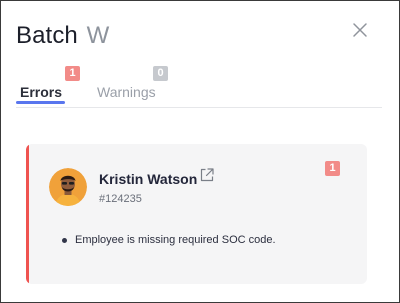  I want to click on avatar, so click(68, 187).